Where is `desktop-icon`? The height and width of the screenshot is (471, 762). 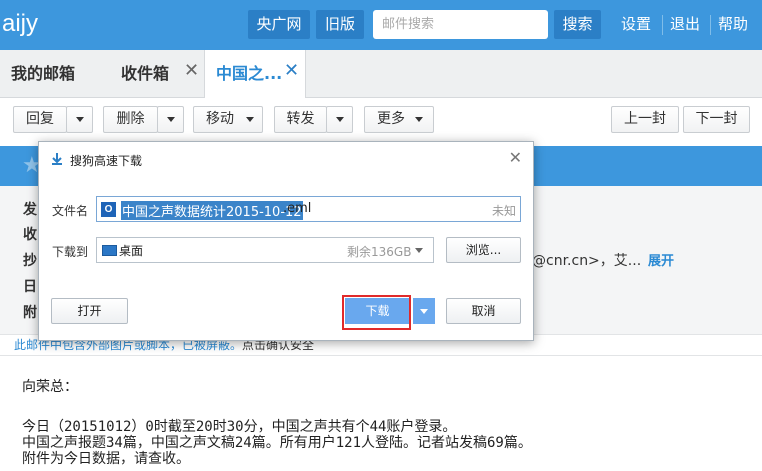 desktop-icon is located at coordinates (109, 250).